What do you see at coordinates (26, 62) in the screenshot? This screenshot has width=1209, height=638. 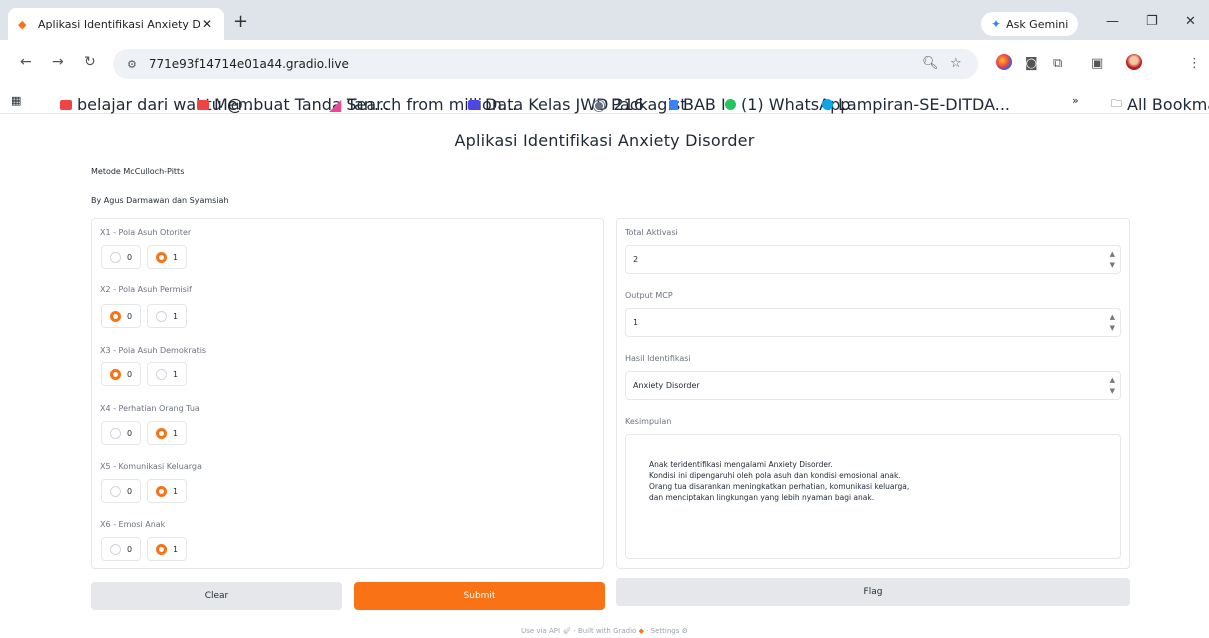 I see `back-arrow-icon: ←` at bounding box center [26, 62].